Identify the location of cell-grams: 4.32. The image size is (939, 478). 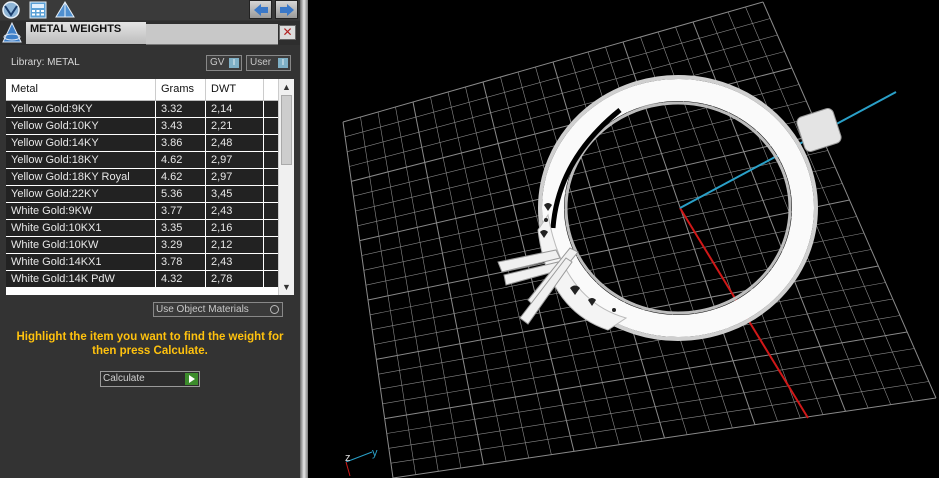
(181, 279).